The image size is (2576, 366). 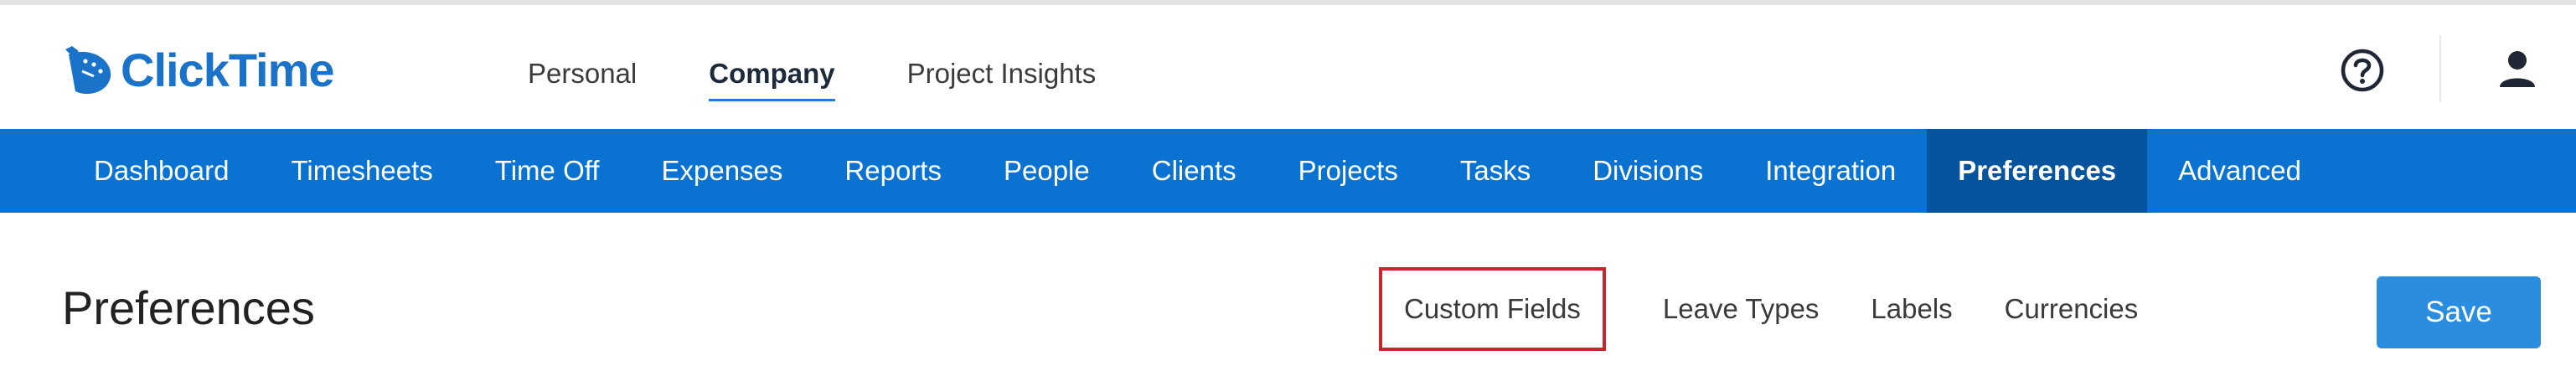 What do you see at coordinates (1830, 171) in the screenshot?
I see `nav-integration: Integration` at bounding box center [1830, 171].